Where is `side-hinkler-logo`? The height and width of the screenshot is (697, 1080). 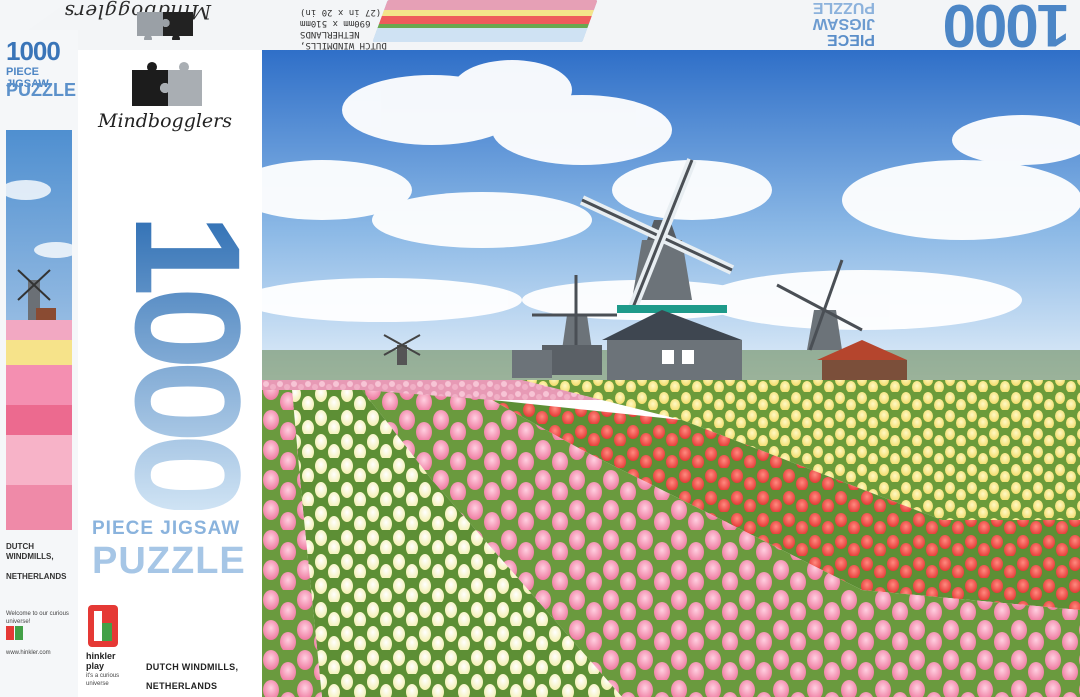 side-hinkler-logo is located at coordinates (26, 636).